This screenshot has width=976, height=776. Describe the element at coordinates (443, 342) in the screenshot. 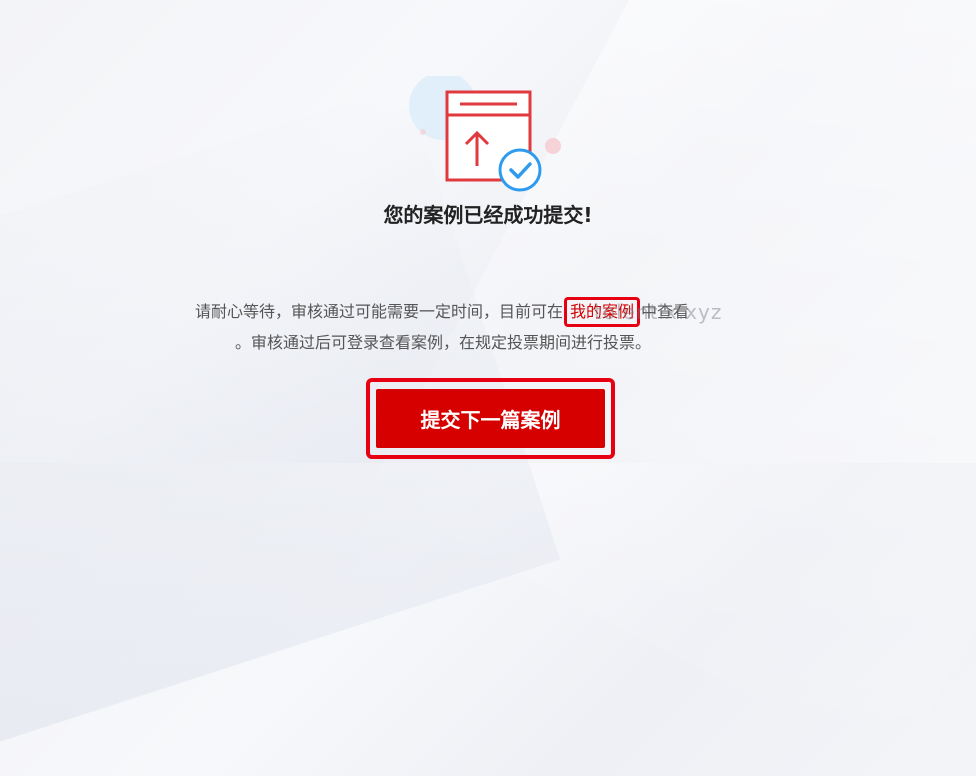

I see `notice-line-2: 。审核通过后可登录查看案例，在规定投票期间进行投票。` at that location.